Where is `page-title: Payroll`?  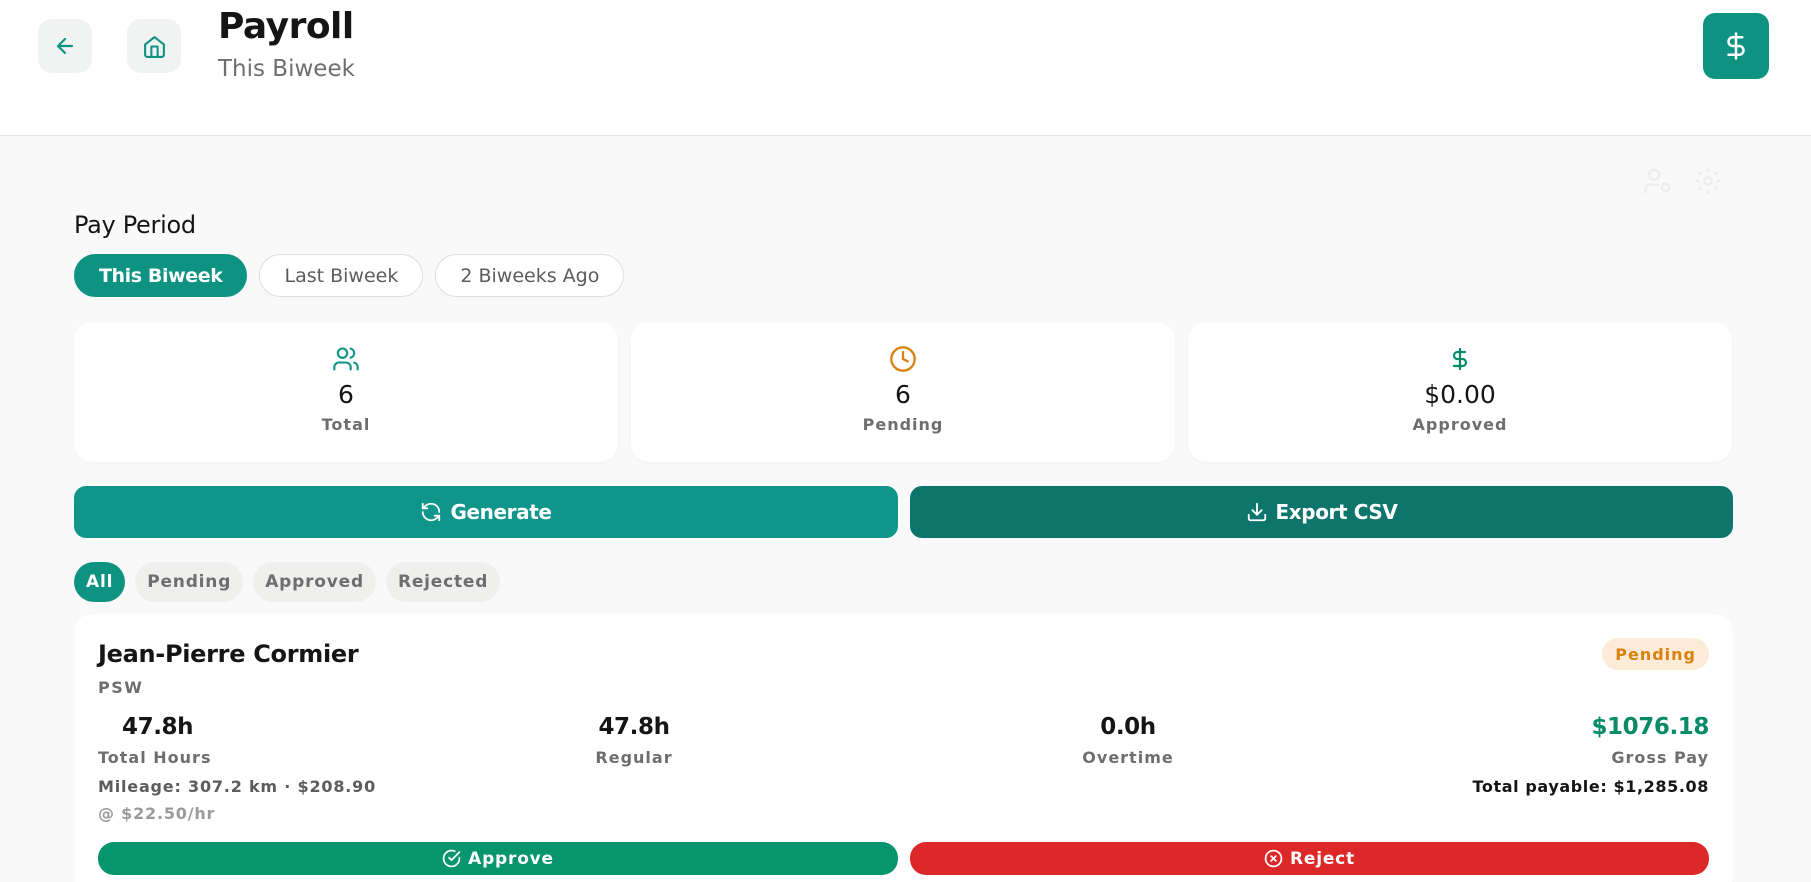
page-title: Payroll is located at coordinates (286, 26).